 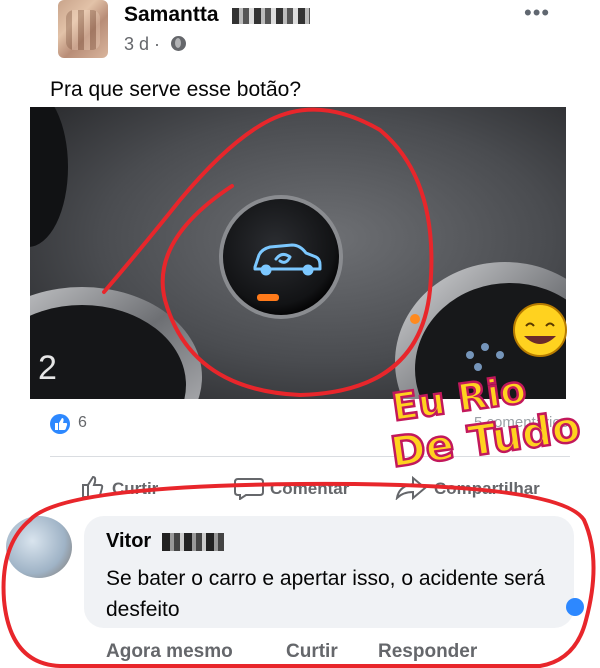 What do you see at coordinates (312, 652) in the screenshot?
I see `comment-like-button: Curtir` at bounding box center [312, 652].